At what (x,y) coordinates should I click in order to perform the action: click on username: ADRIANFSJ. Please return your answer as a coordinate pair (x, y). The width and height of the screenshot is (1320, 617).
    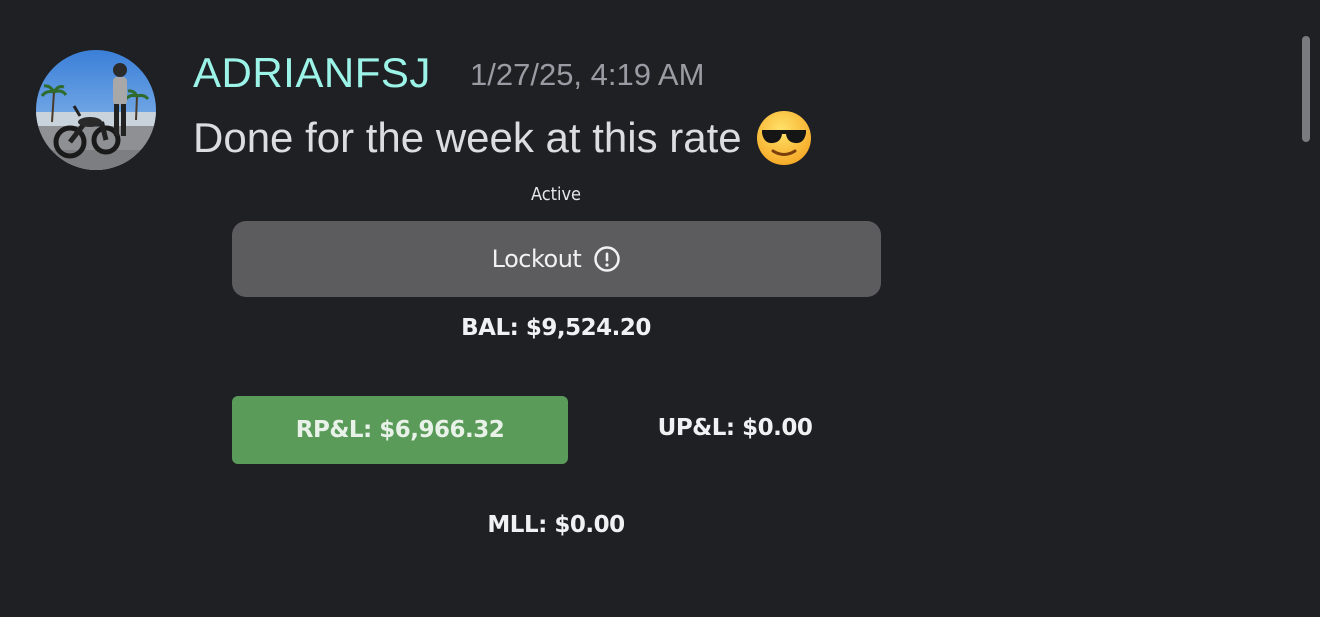
    Looking at the image, I should click on (312, 73).